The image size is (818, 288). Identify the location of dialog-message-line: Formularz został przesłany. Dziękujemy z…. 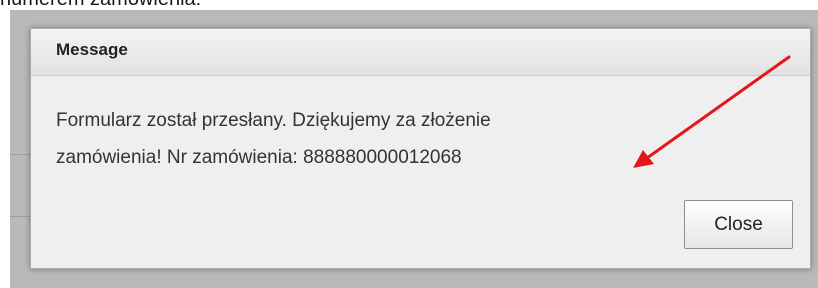
(273, 120).